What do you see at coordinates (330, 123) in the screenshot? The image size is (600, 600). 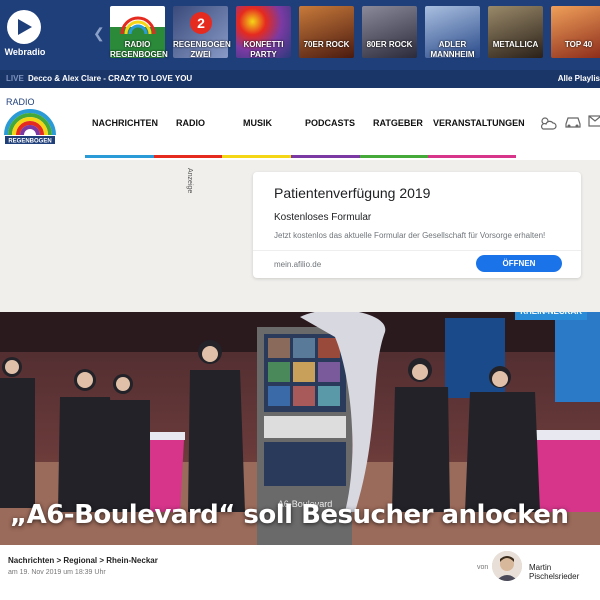 I see `nav-podcasts: PODCASTS` at bounding box center [330, 123].